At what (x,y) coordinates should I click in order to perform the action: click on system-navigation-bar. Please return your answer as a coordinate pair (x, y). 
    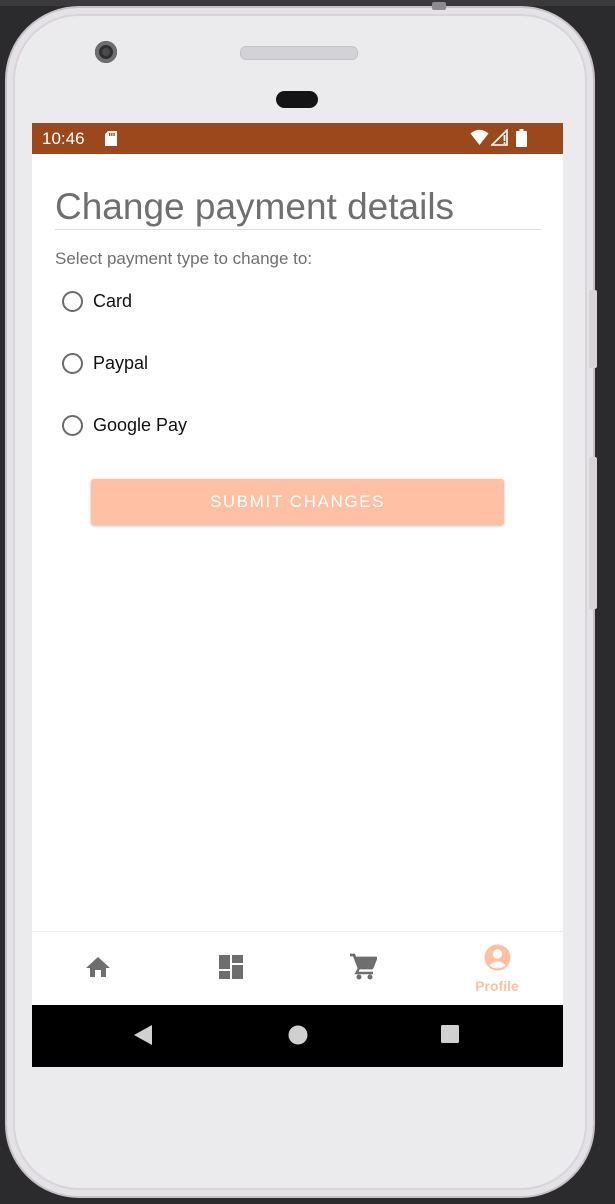
    Looking at the image, I should click on (297, 1036).